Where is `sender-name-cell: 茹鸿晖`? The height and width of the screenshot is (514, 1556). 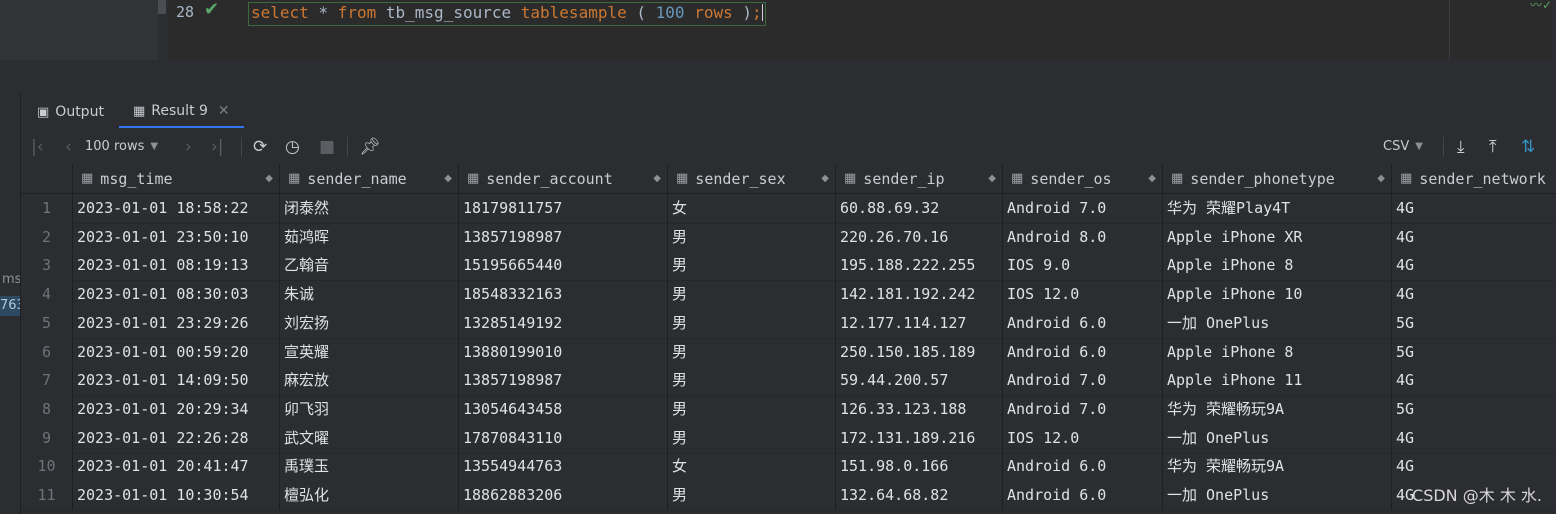 sender-name-cell: 茹鸿晖 is located at coordinates (369, 237).